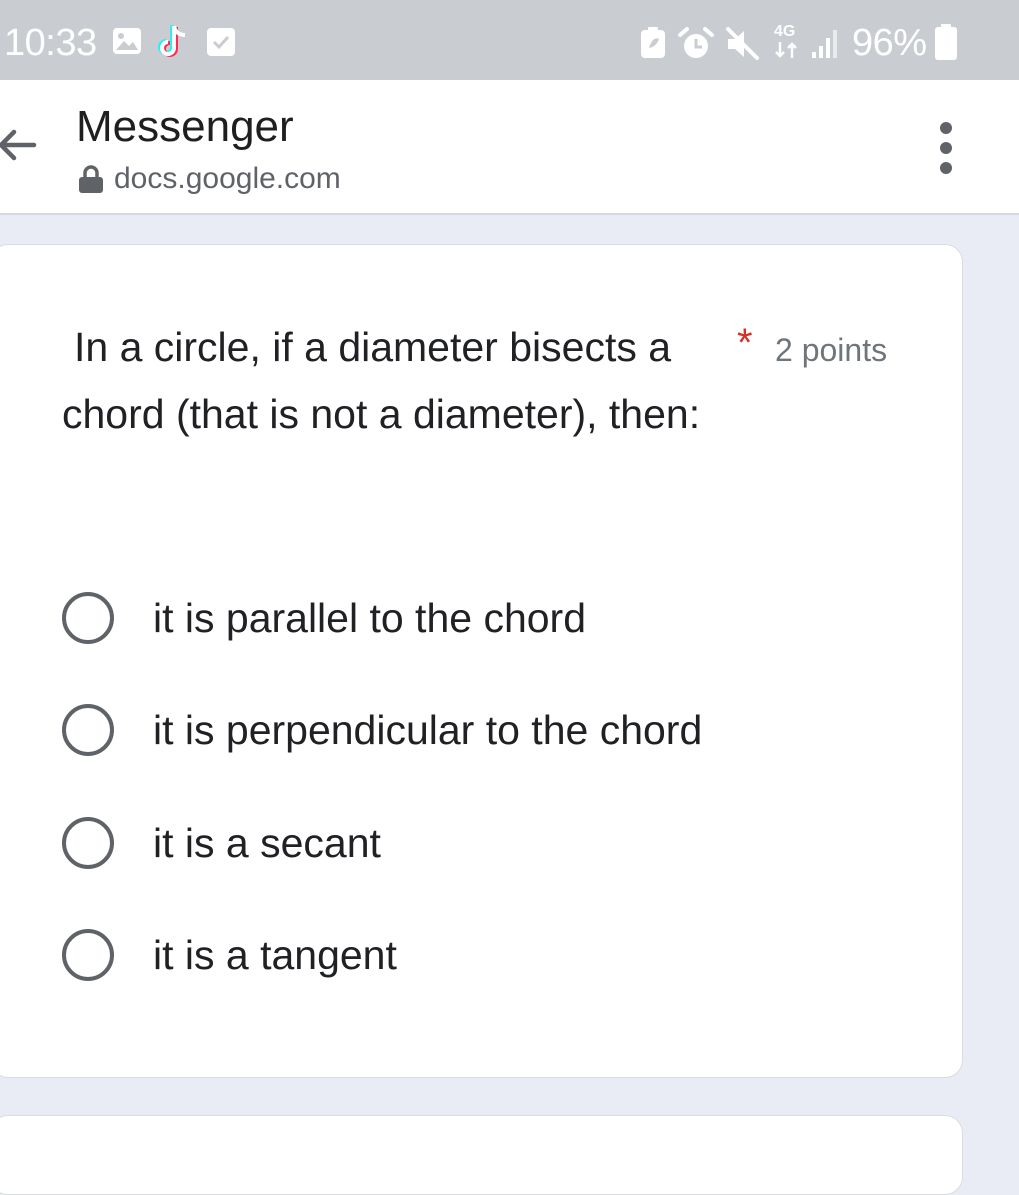  What do you see at coordinates (481, 1155) in the screenshot?
I see `next-question-card` at bounding box center [481, 1155].